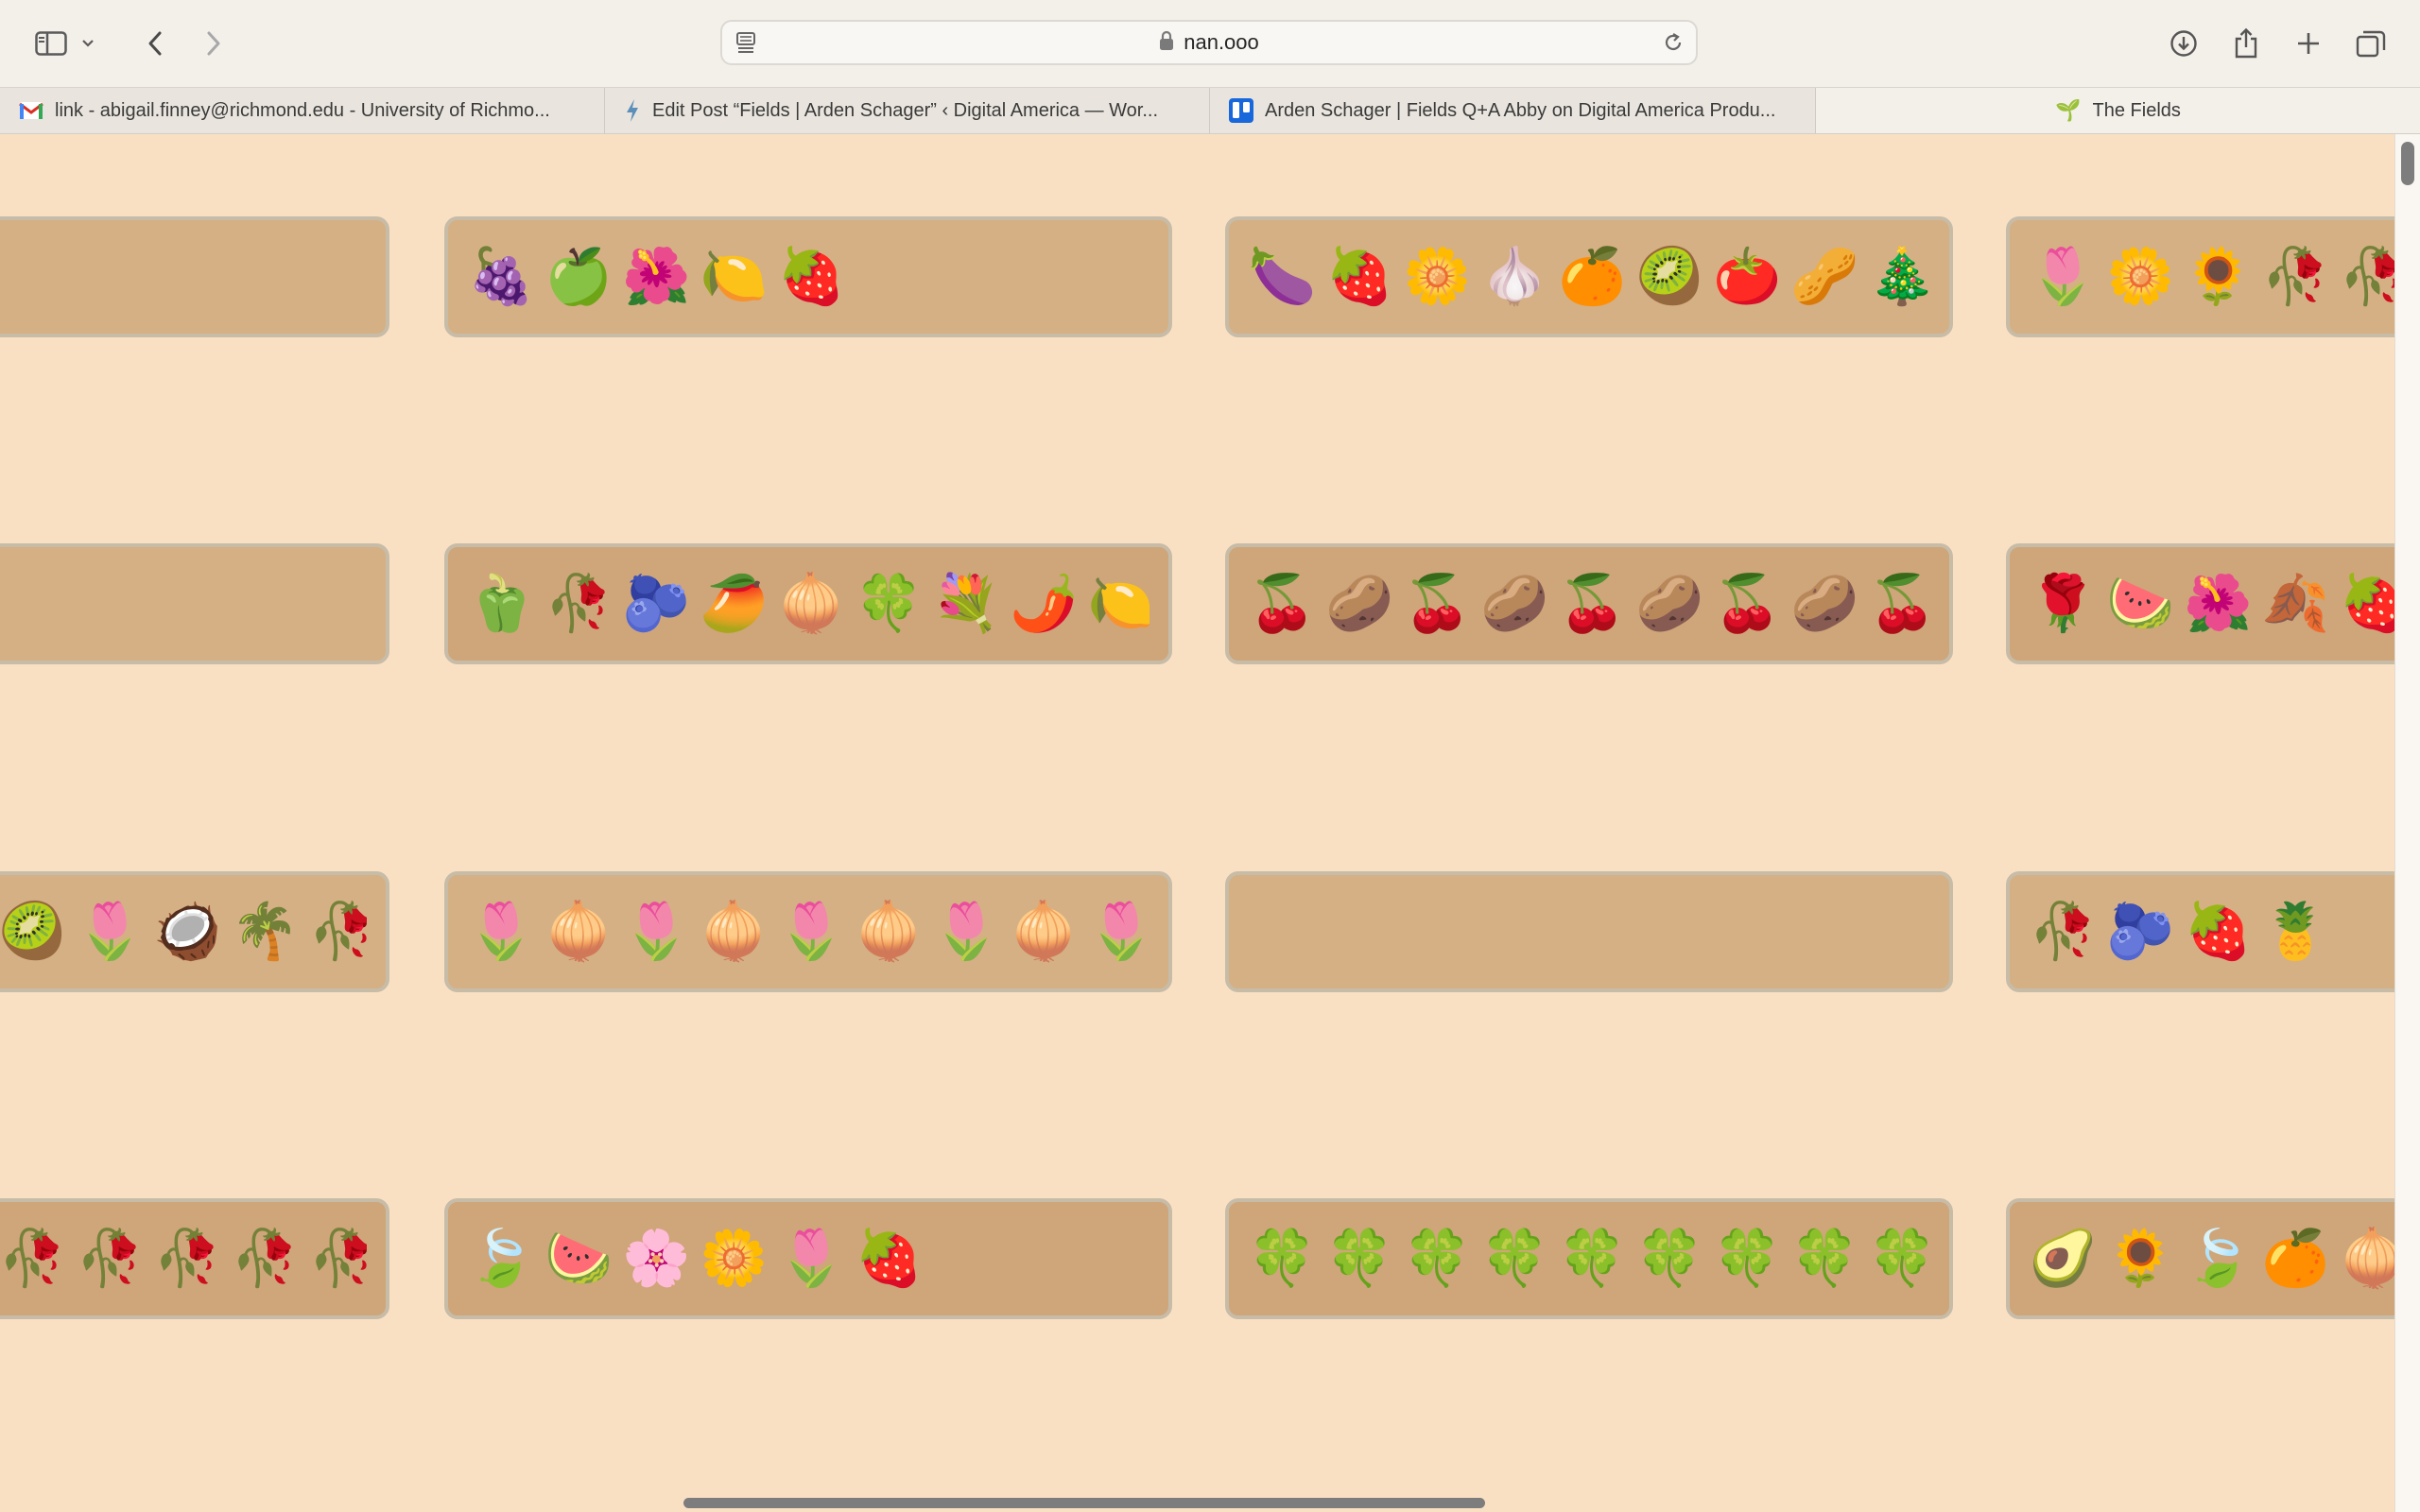  Describe the element at coordinates (2295, 603) in the screenshot. I see `plant-emoji: 🍂` at that location.